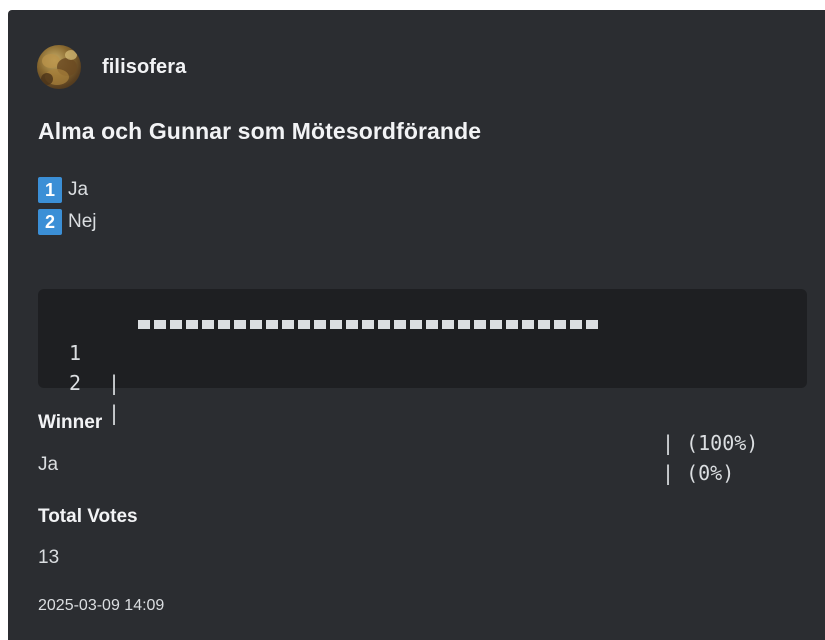 This screenshot has width=825, height=640. I want to click on result-percent: | (100%), so click(710, 443).